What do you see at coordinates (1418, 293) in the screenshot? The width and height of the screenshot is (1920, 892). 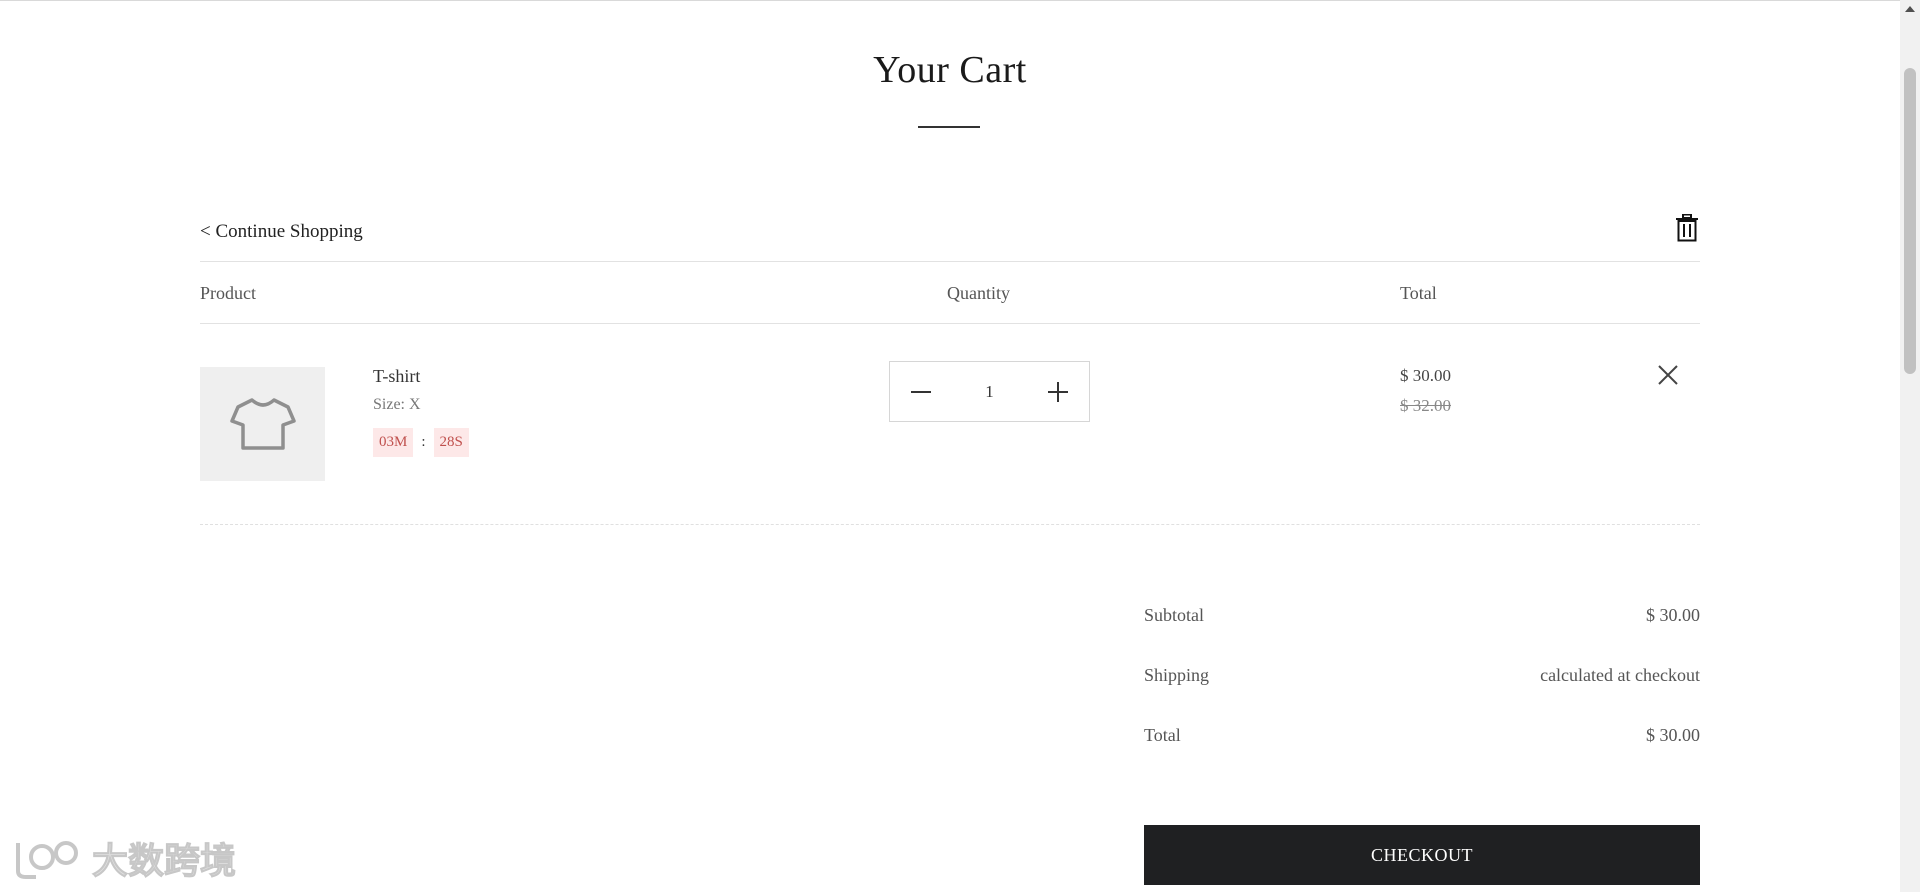 I see `header-total: Total` at bounding box center [1418, 293].